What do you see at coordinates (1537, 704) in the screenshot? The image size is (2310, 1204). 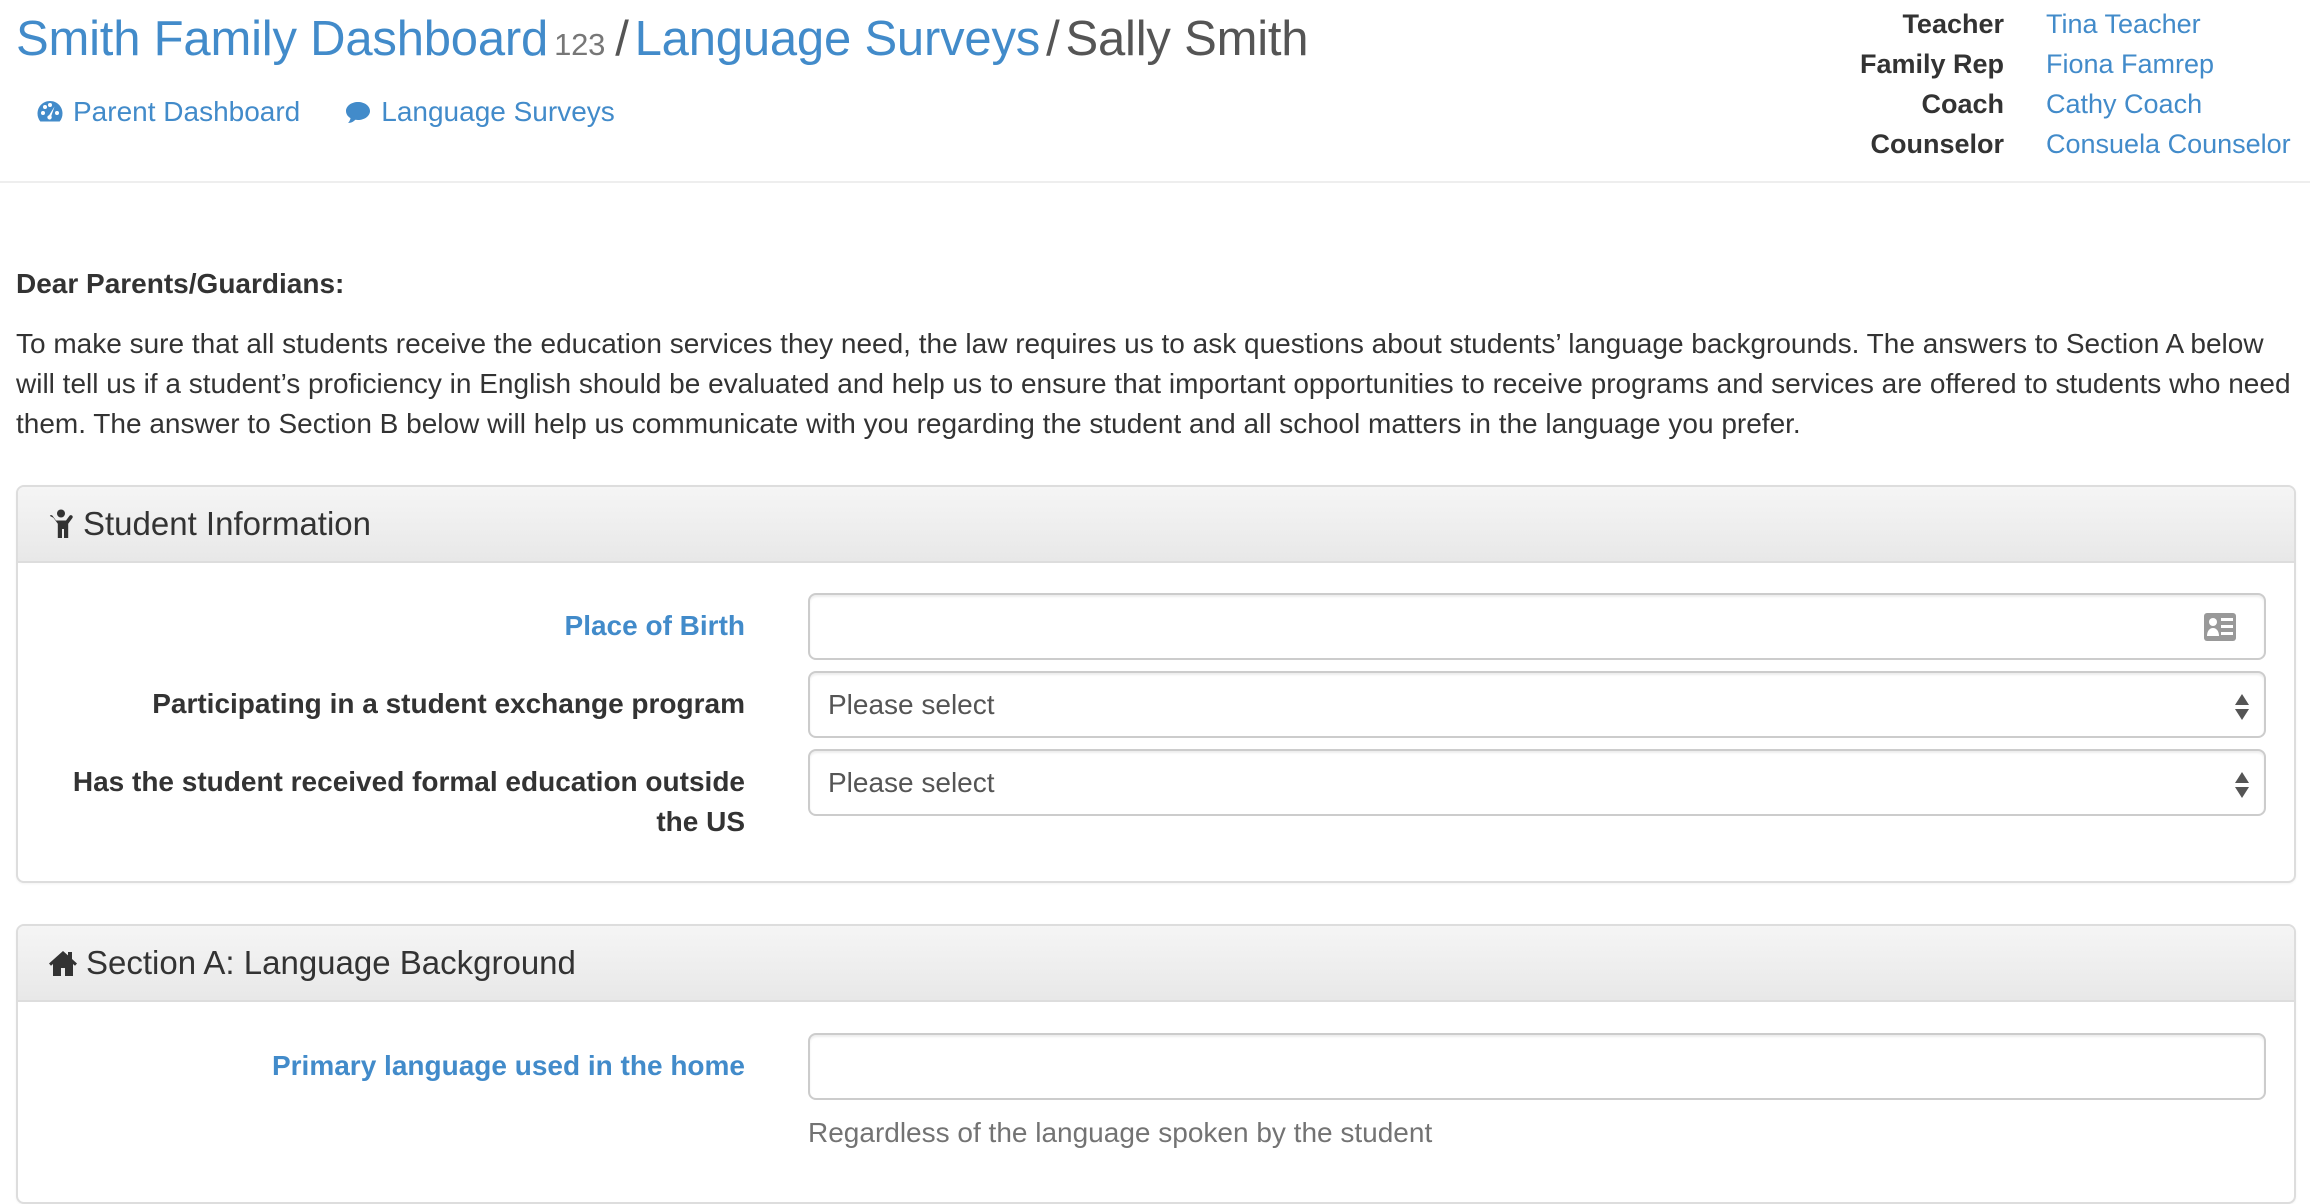 I see `exchange-program-select: Please select` at bounding box center [1537, 704].